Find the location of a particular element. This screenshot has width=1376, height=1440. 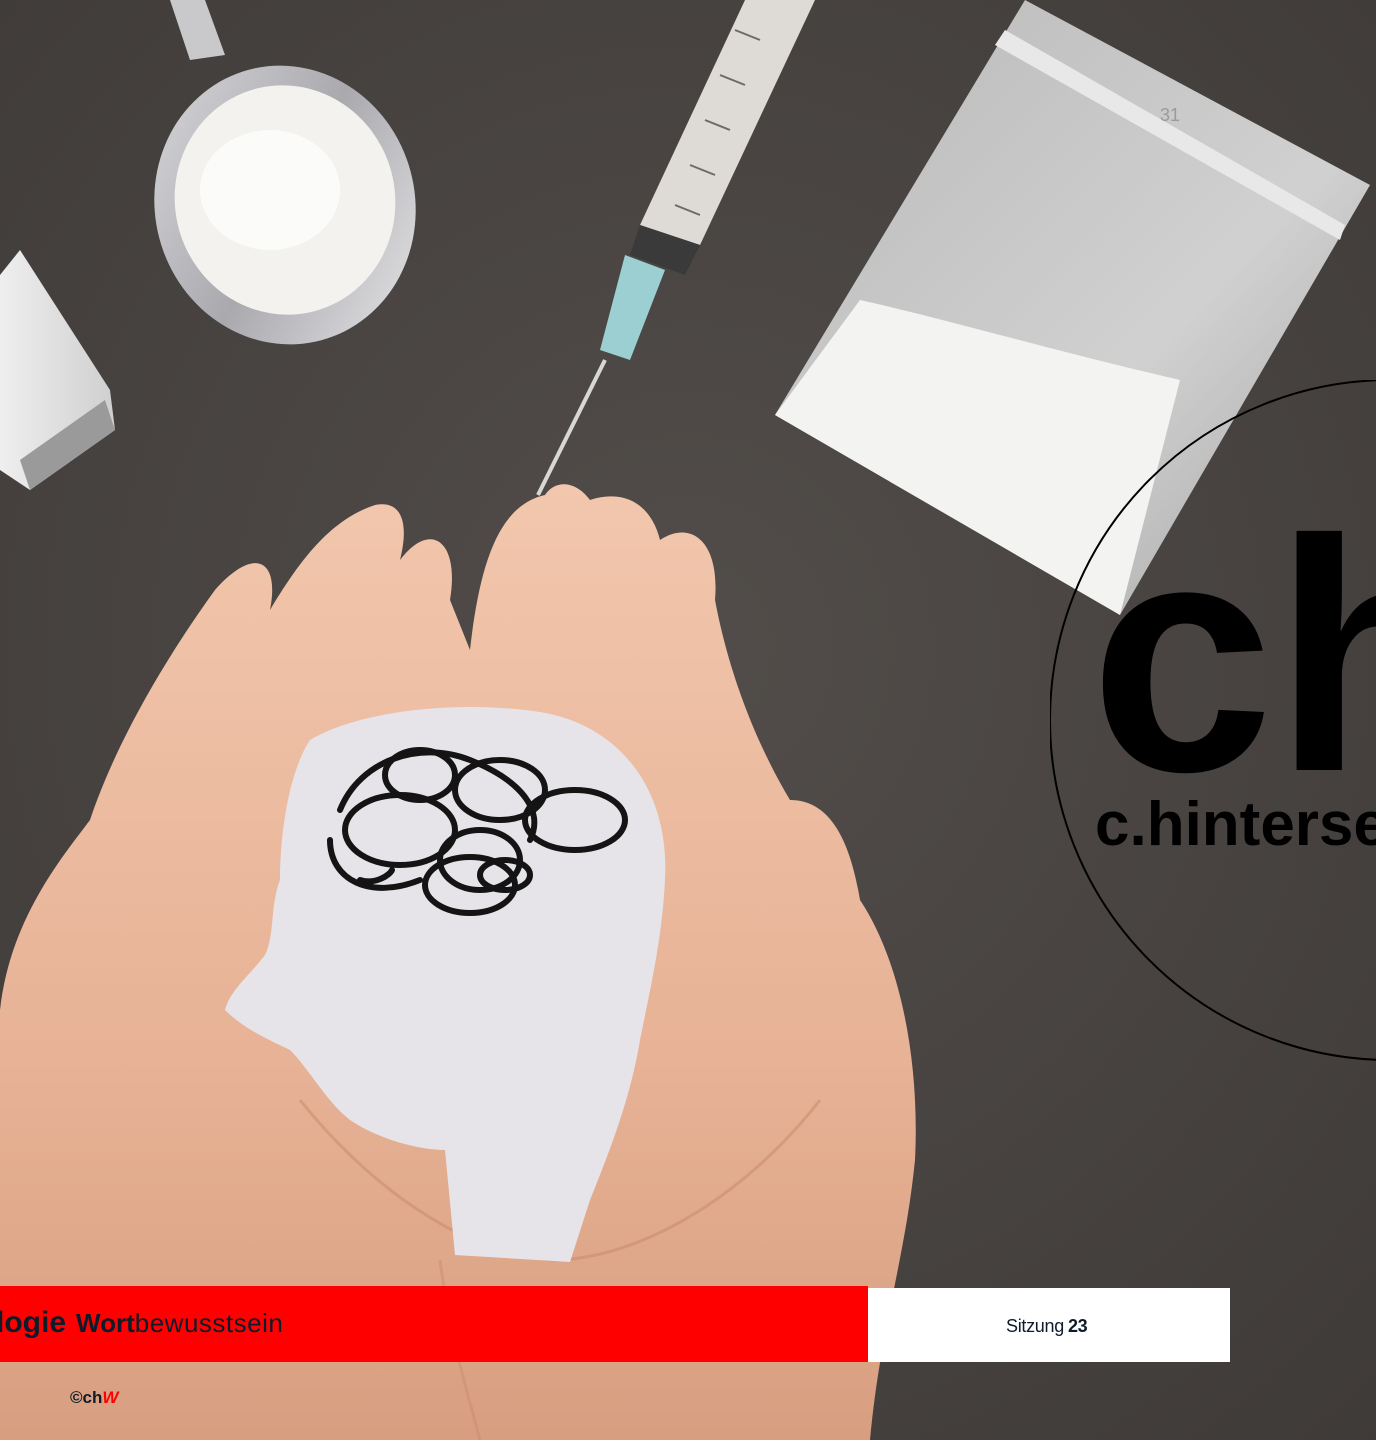

watermark-logo: ch c.hinterse is located at coordinates (1213, 720).